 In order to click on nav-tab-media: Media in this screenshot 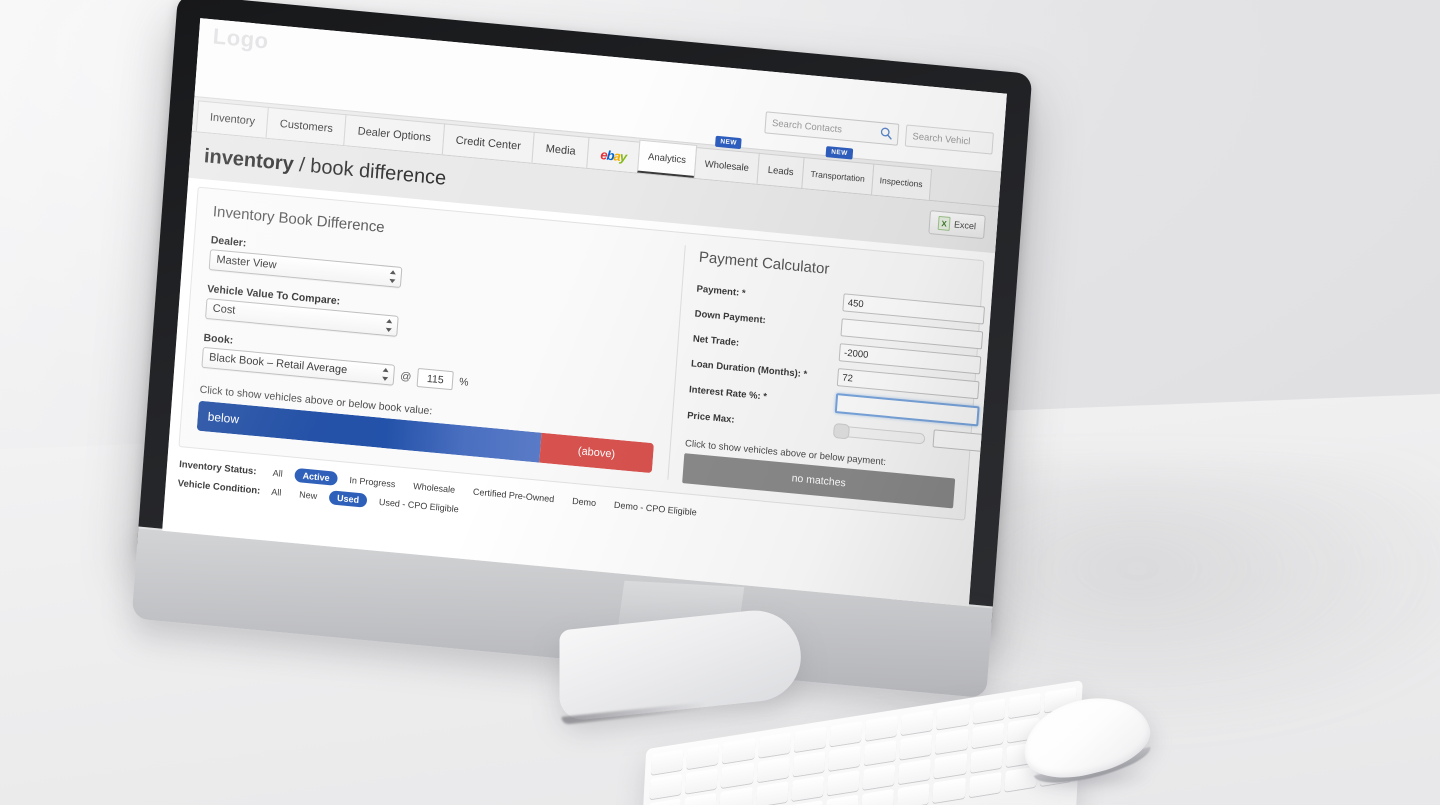, I will do `click(560, 149)`.